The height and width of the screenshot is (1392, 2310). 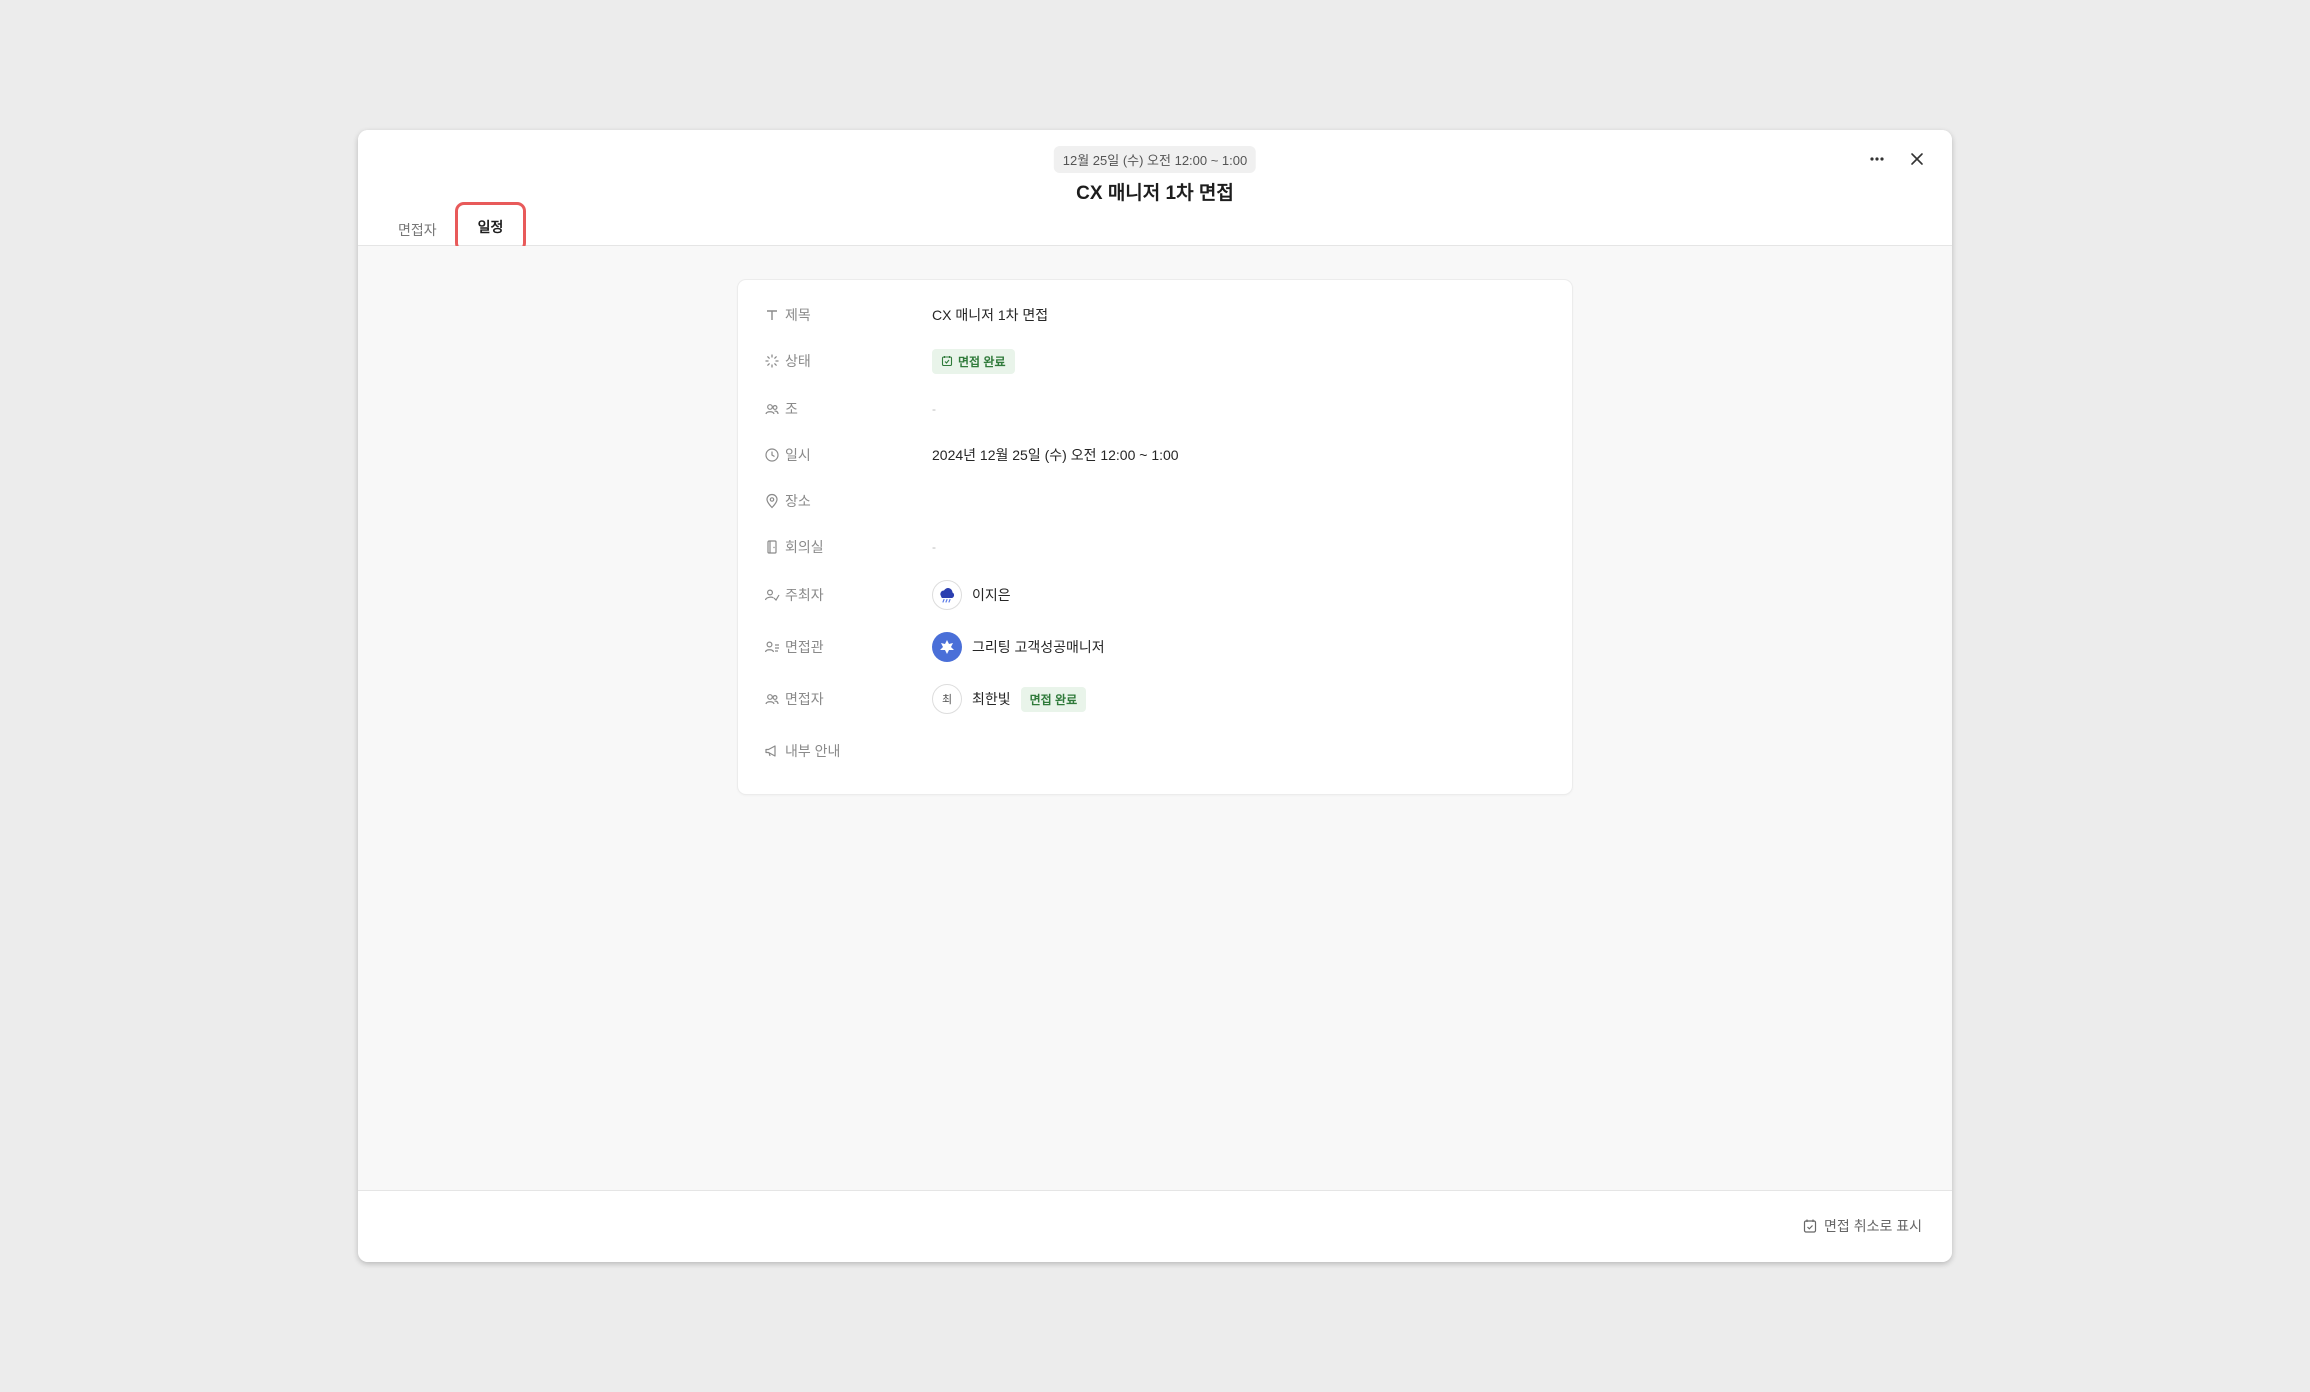 I want to click on property-label: 면접자, so click(x=804, y=699).